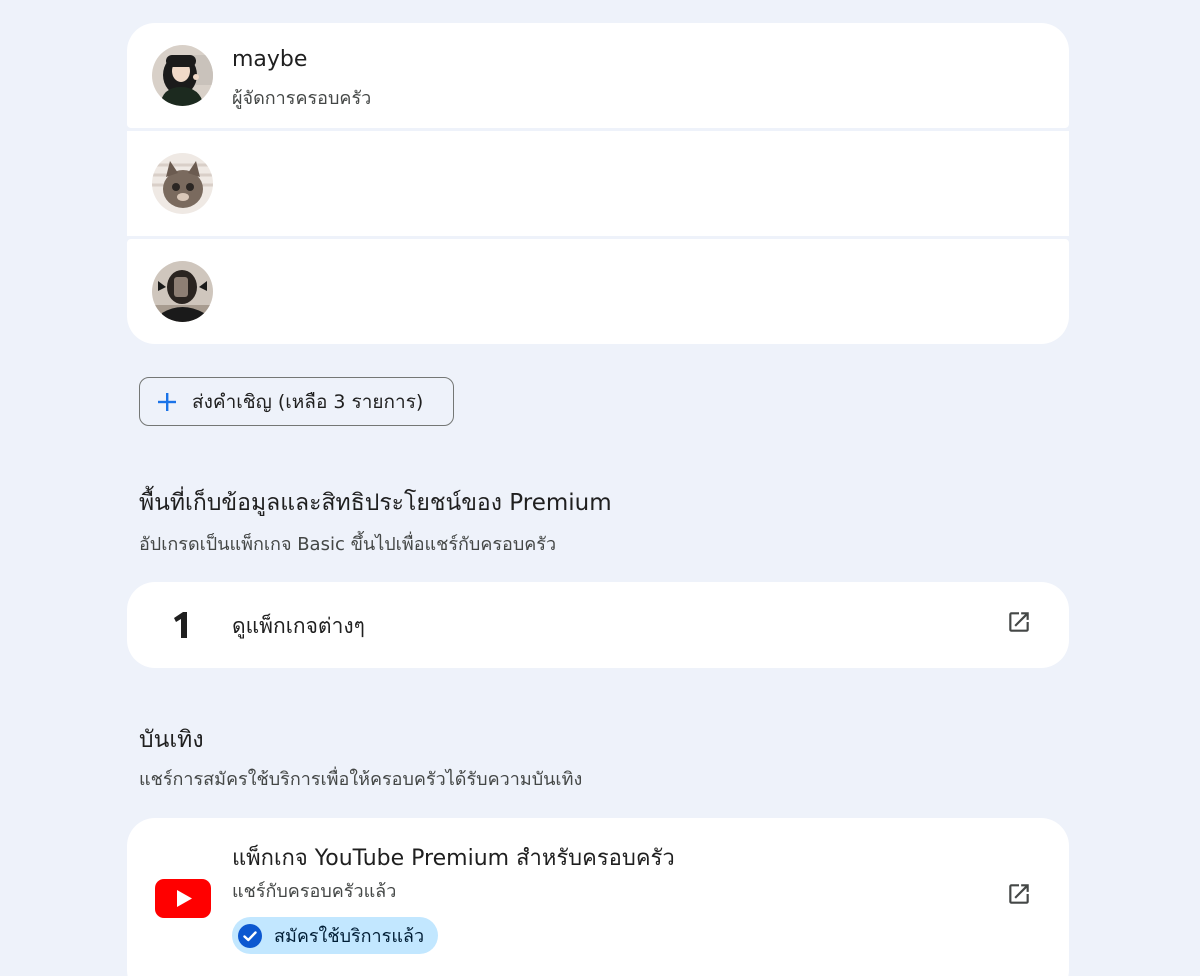 The image size is (1200, 976). I want to click on member-name: maybe, so click(270, 59).